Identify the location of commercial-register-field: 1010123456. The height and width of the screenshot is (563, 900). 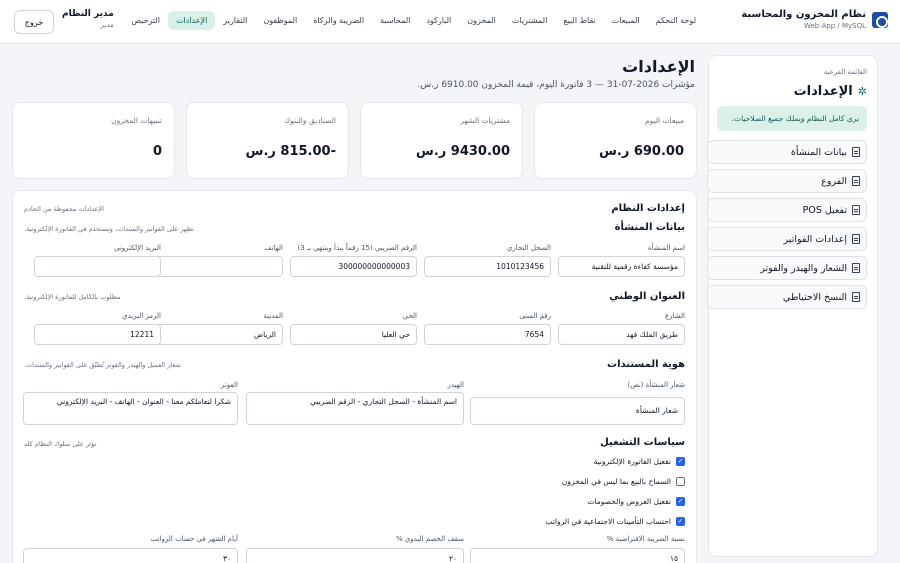
(487, 266).